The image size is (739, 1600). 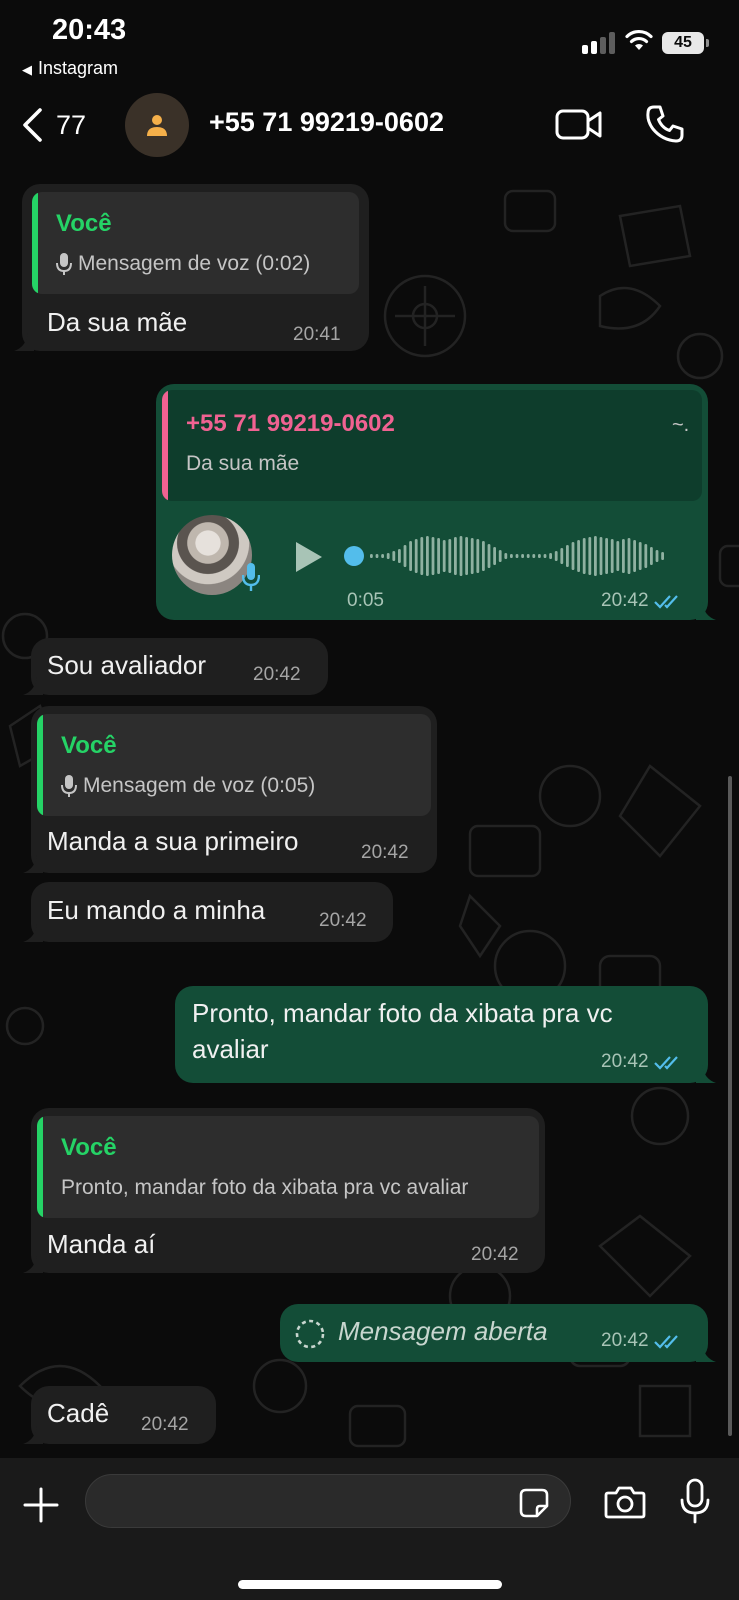 I want to click on message-bubble-incoming: Sou avaliador 20:42, so click(x=175, y=666).